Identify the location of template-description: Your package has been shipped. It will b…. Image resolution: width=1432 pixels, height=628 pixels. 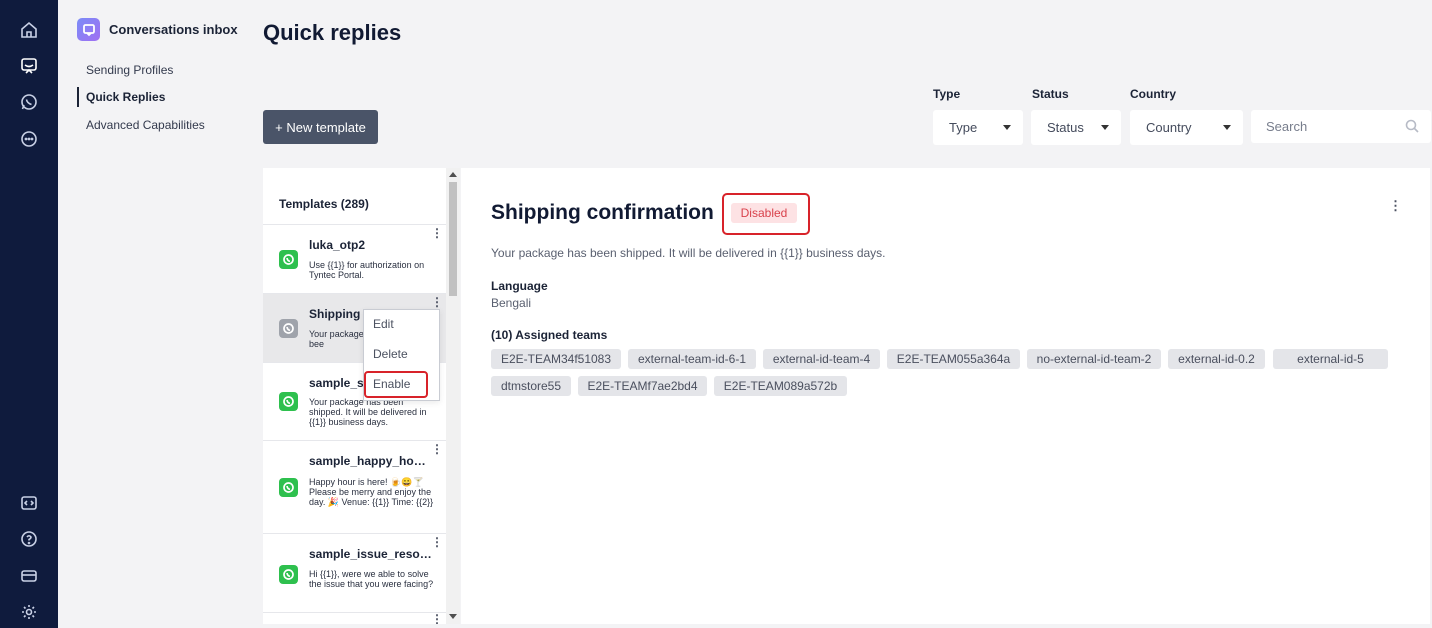
(688, 253).